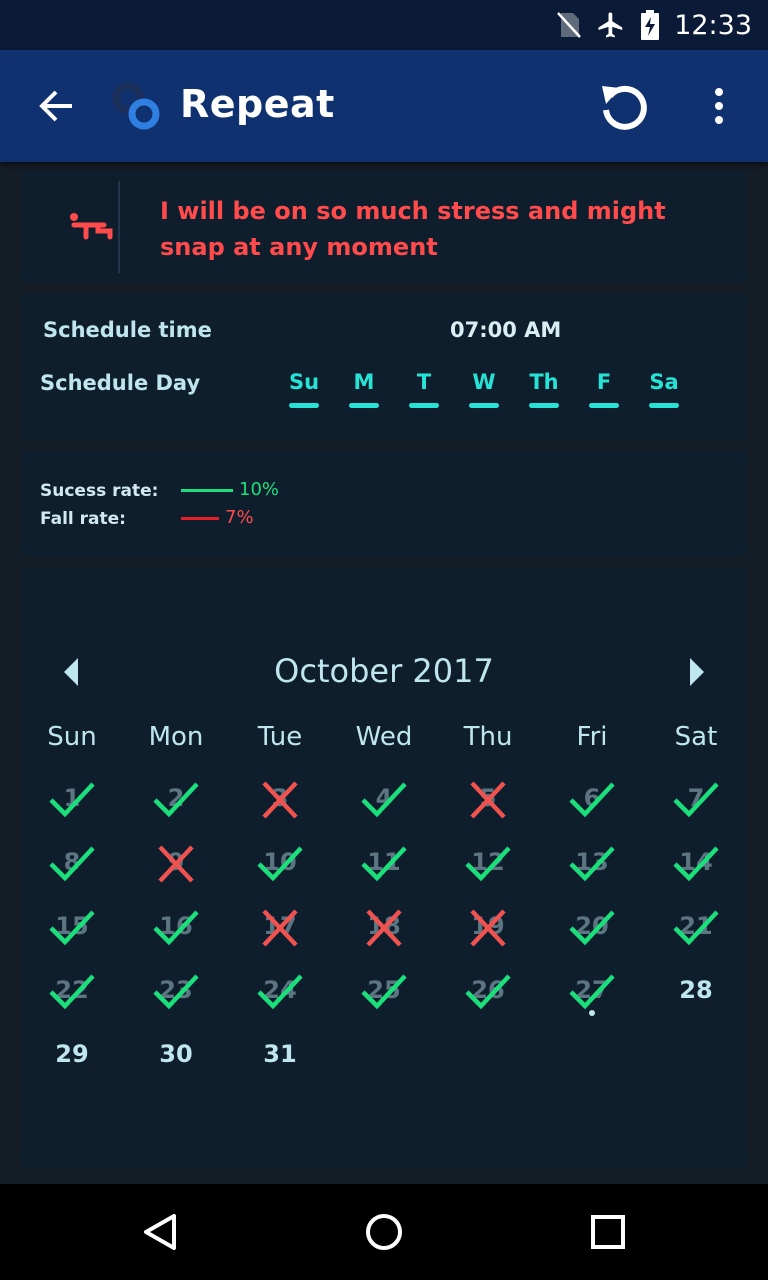 The height and width of the screenshot is (1280, 768). I want to click on calendar-day-cell: 27, so click(592, 992).